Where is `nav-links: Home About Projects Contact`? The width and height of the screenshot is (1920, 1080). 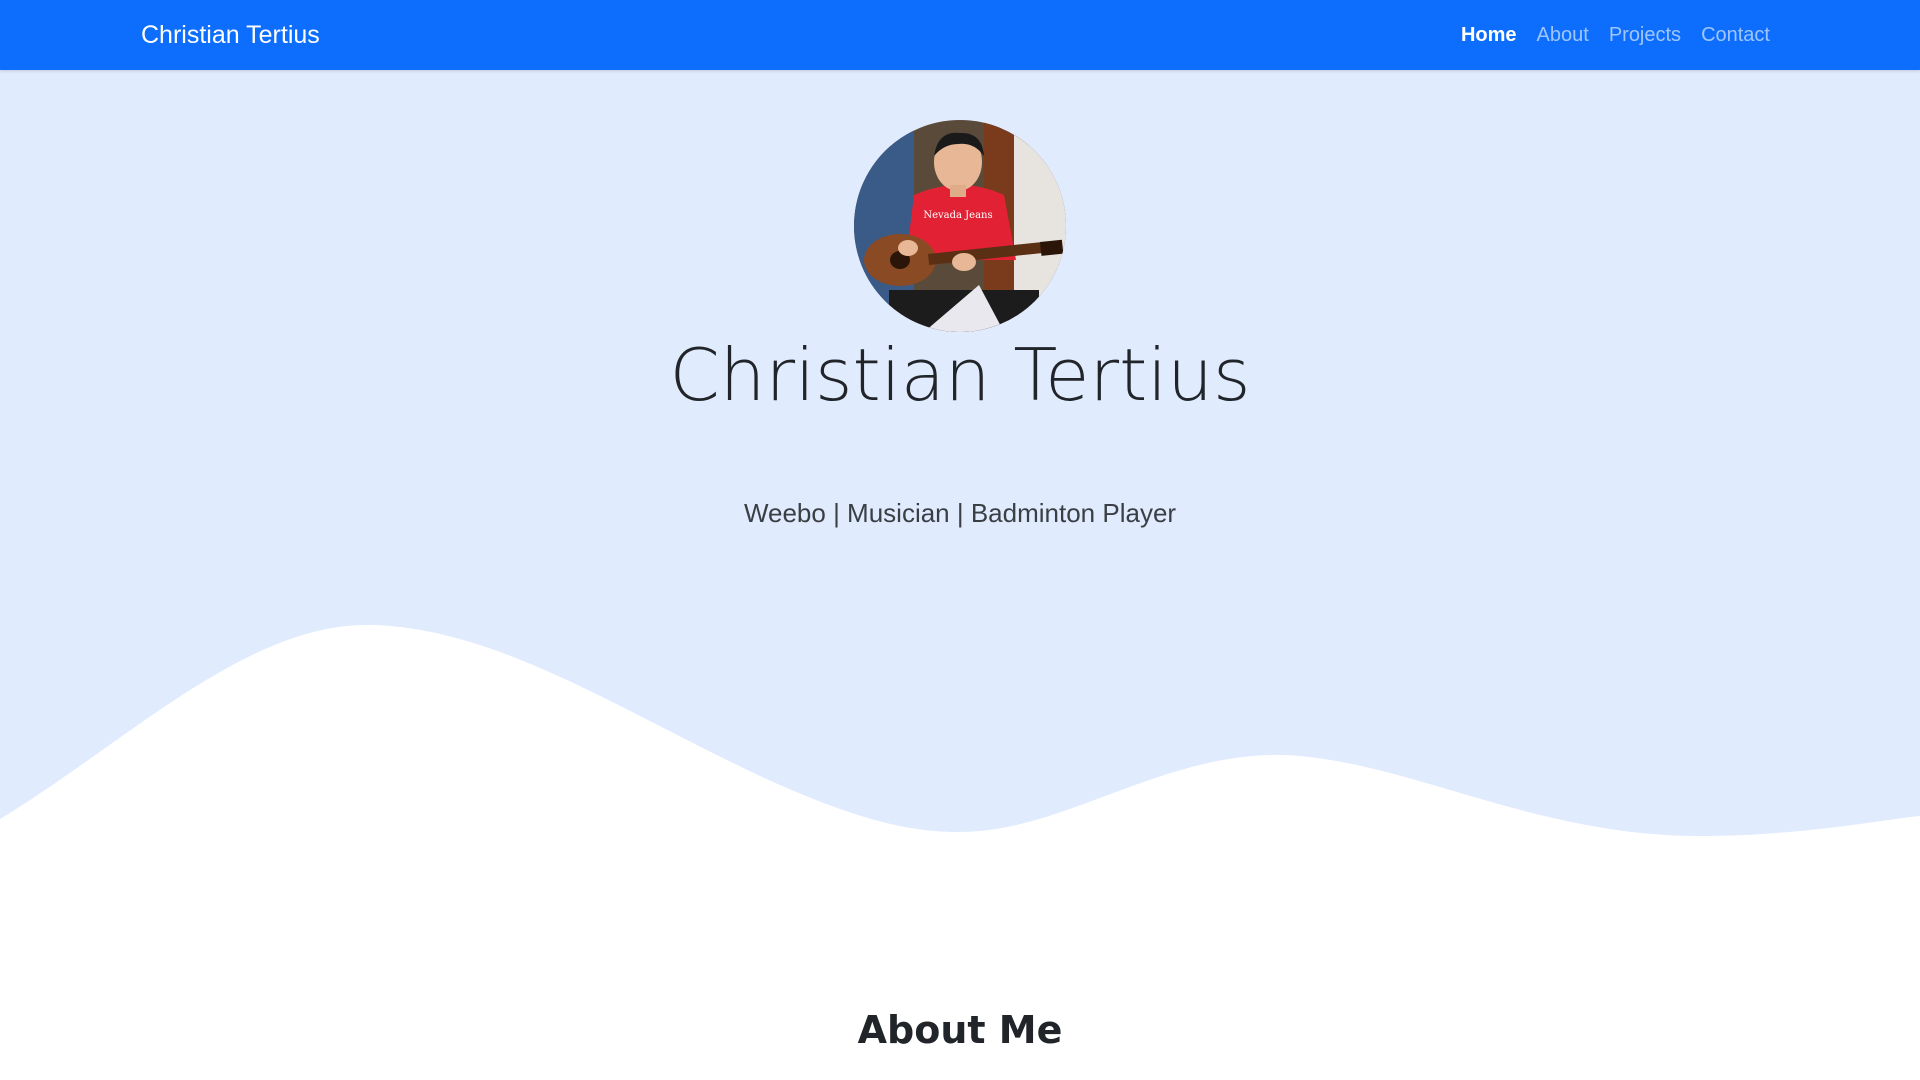 nav-links: Home About Projects Contact is located at coordinates (1615, 35).